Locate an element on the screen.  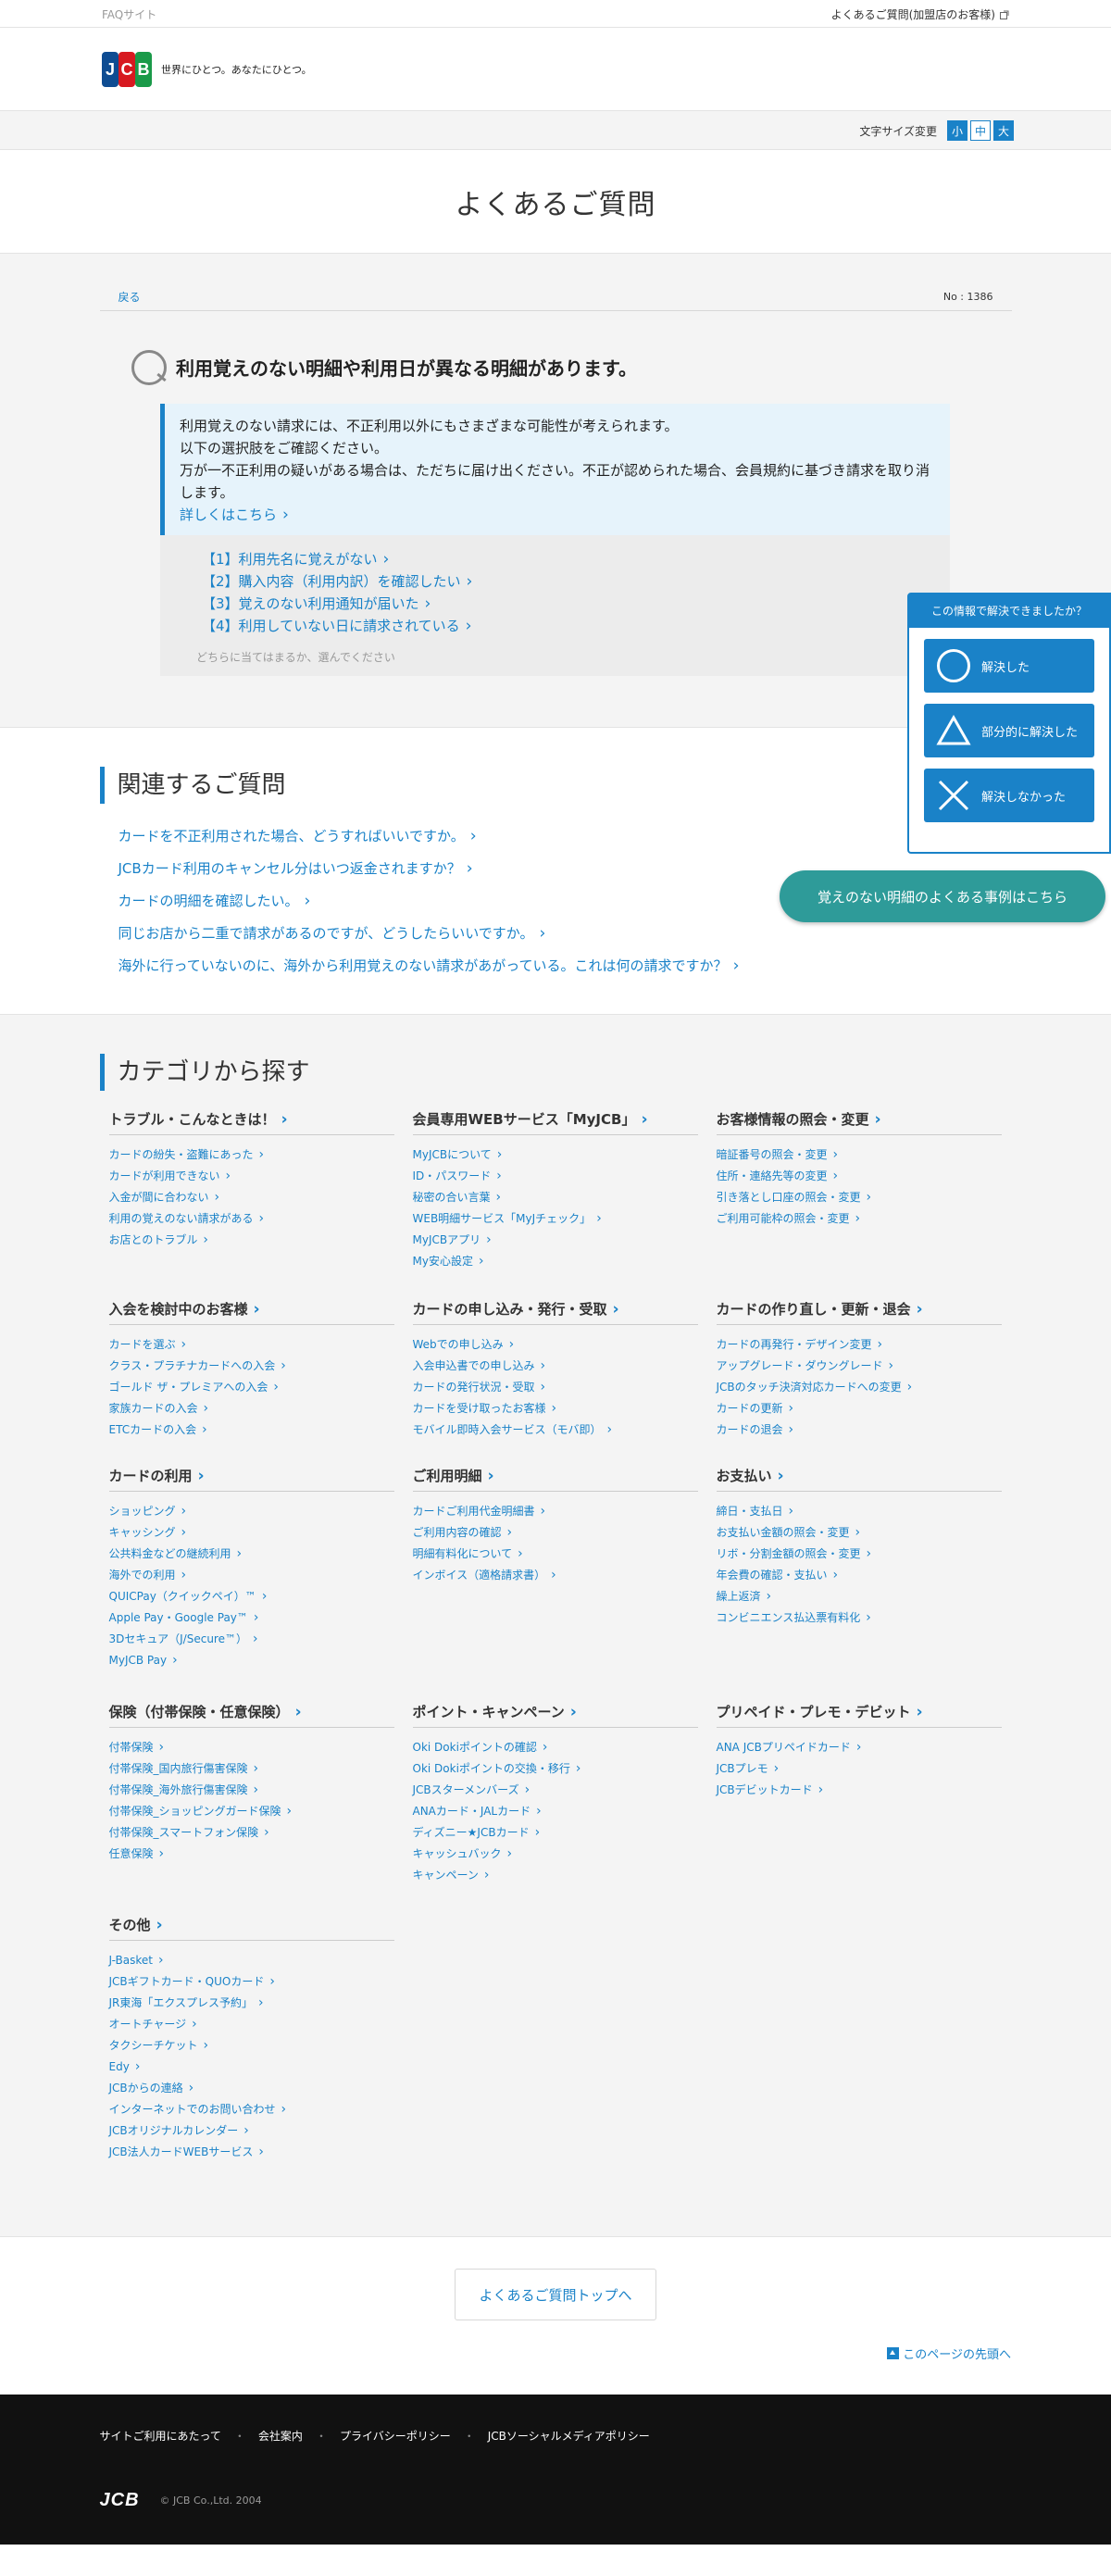
category-link: 付帯保険 is located at coordinates (137, 1747).